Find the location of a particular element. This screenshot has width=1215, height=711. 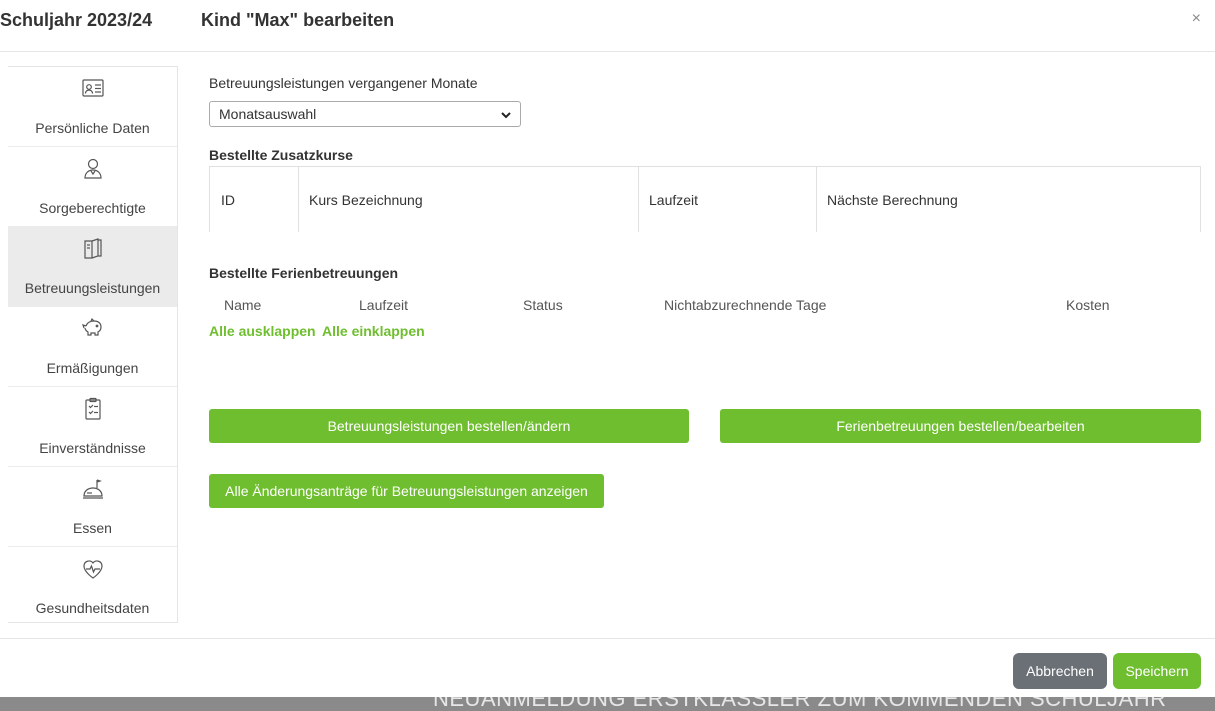

sidebar-item-label: Gesundheitsdaten is located at coordinates (92, 608).